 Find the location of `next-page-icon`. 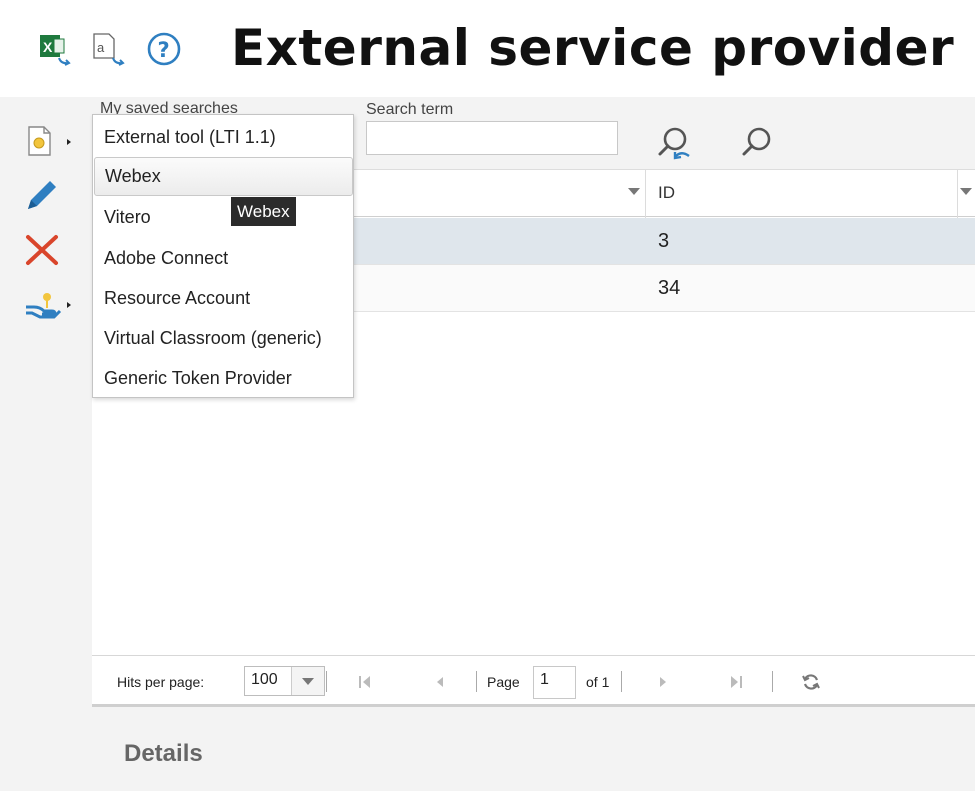

next-page-icon is located at coordinates (662, 682).